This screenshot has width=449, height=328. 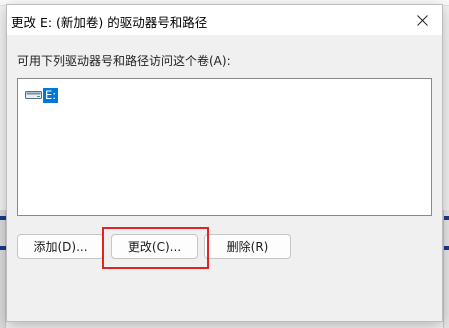 What do you see at coordinates (51, 95) in the screenshot?
I see `list-item-label: E:` at bounding box center [51, 95].